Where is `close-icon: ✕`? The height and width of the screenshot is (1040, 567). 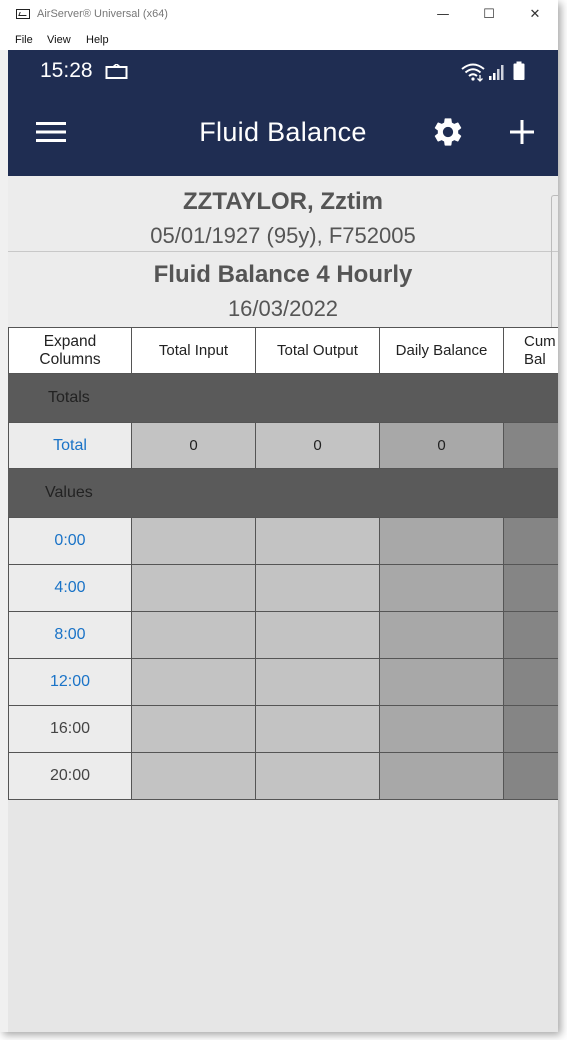
close-icon: ✕ is located at coordinates (535, 14).